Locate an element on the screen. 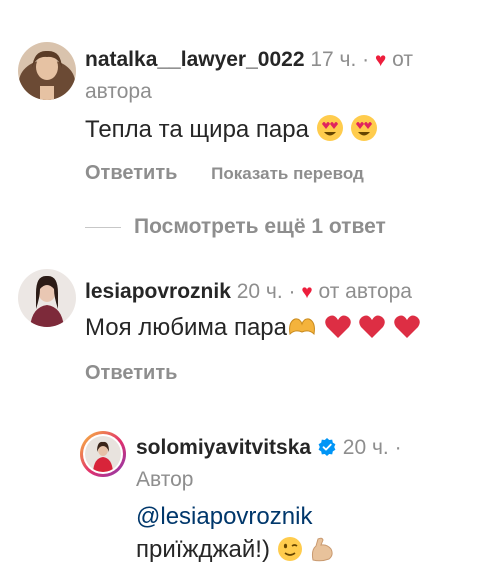 Image resolution: width=500 pixels, height=562 pixels. winking-face-emoji-icon is located at coordinates (290, 549).